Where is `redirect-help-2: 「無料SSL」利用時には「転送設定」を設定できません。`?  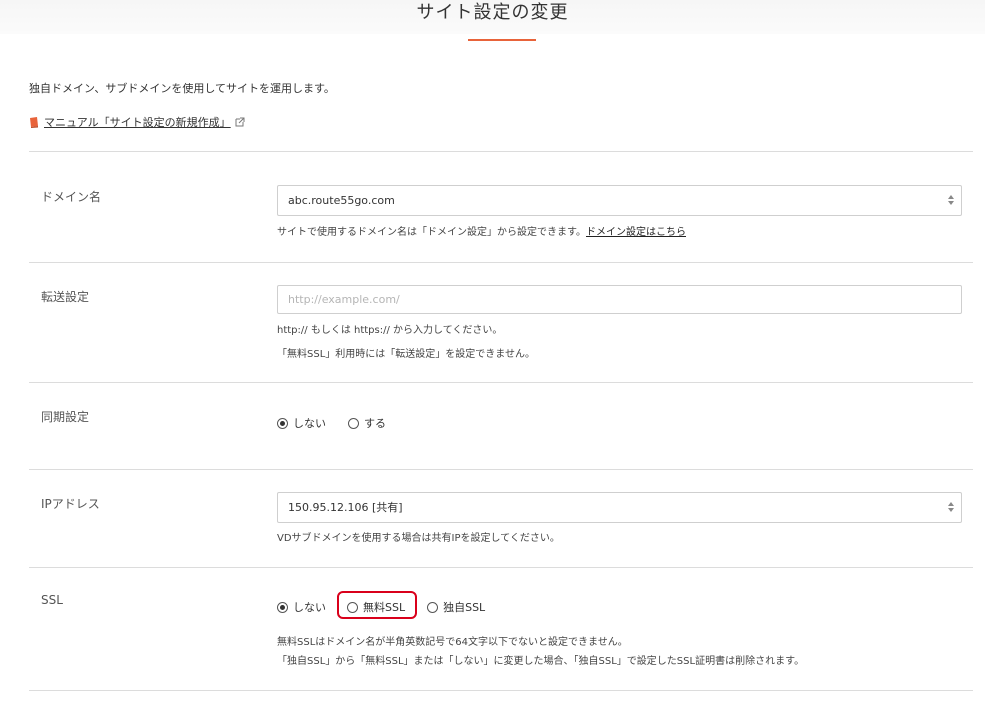
redirect-help-2: 「無料SSL」利用時には「転送設定」を設定できません。 is located at coordinates (406, 354).